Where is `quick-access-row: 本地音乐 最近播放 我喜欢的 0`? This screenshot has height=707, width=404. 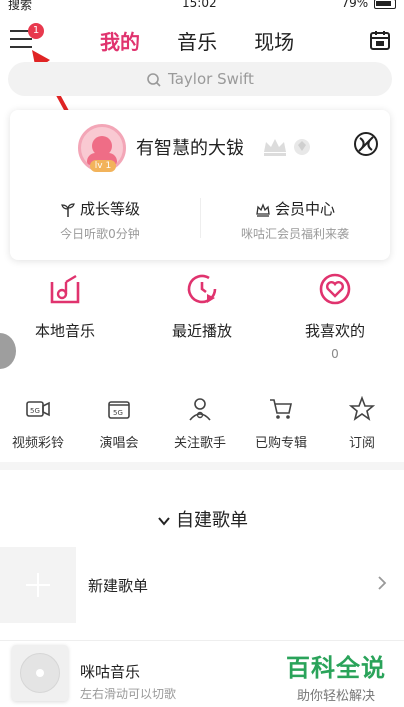 quick-access-row: 本地音乐 最近播放 我喜欢的 0 is located at coordinates (202, 322).